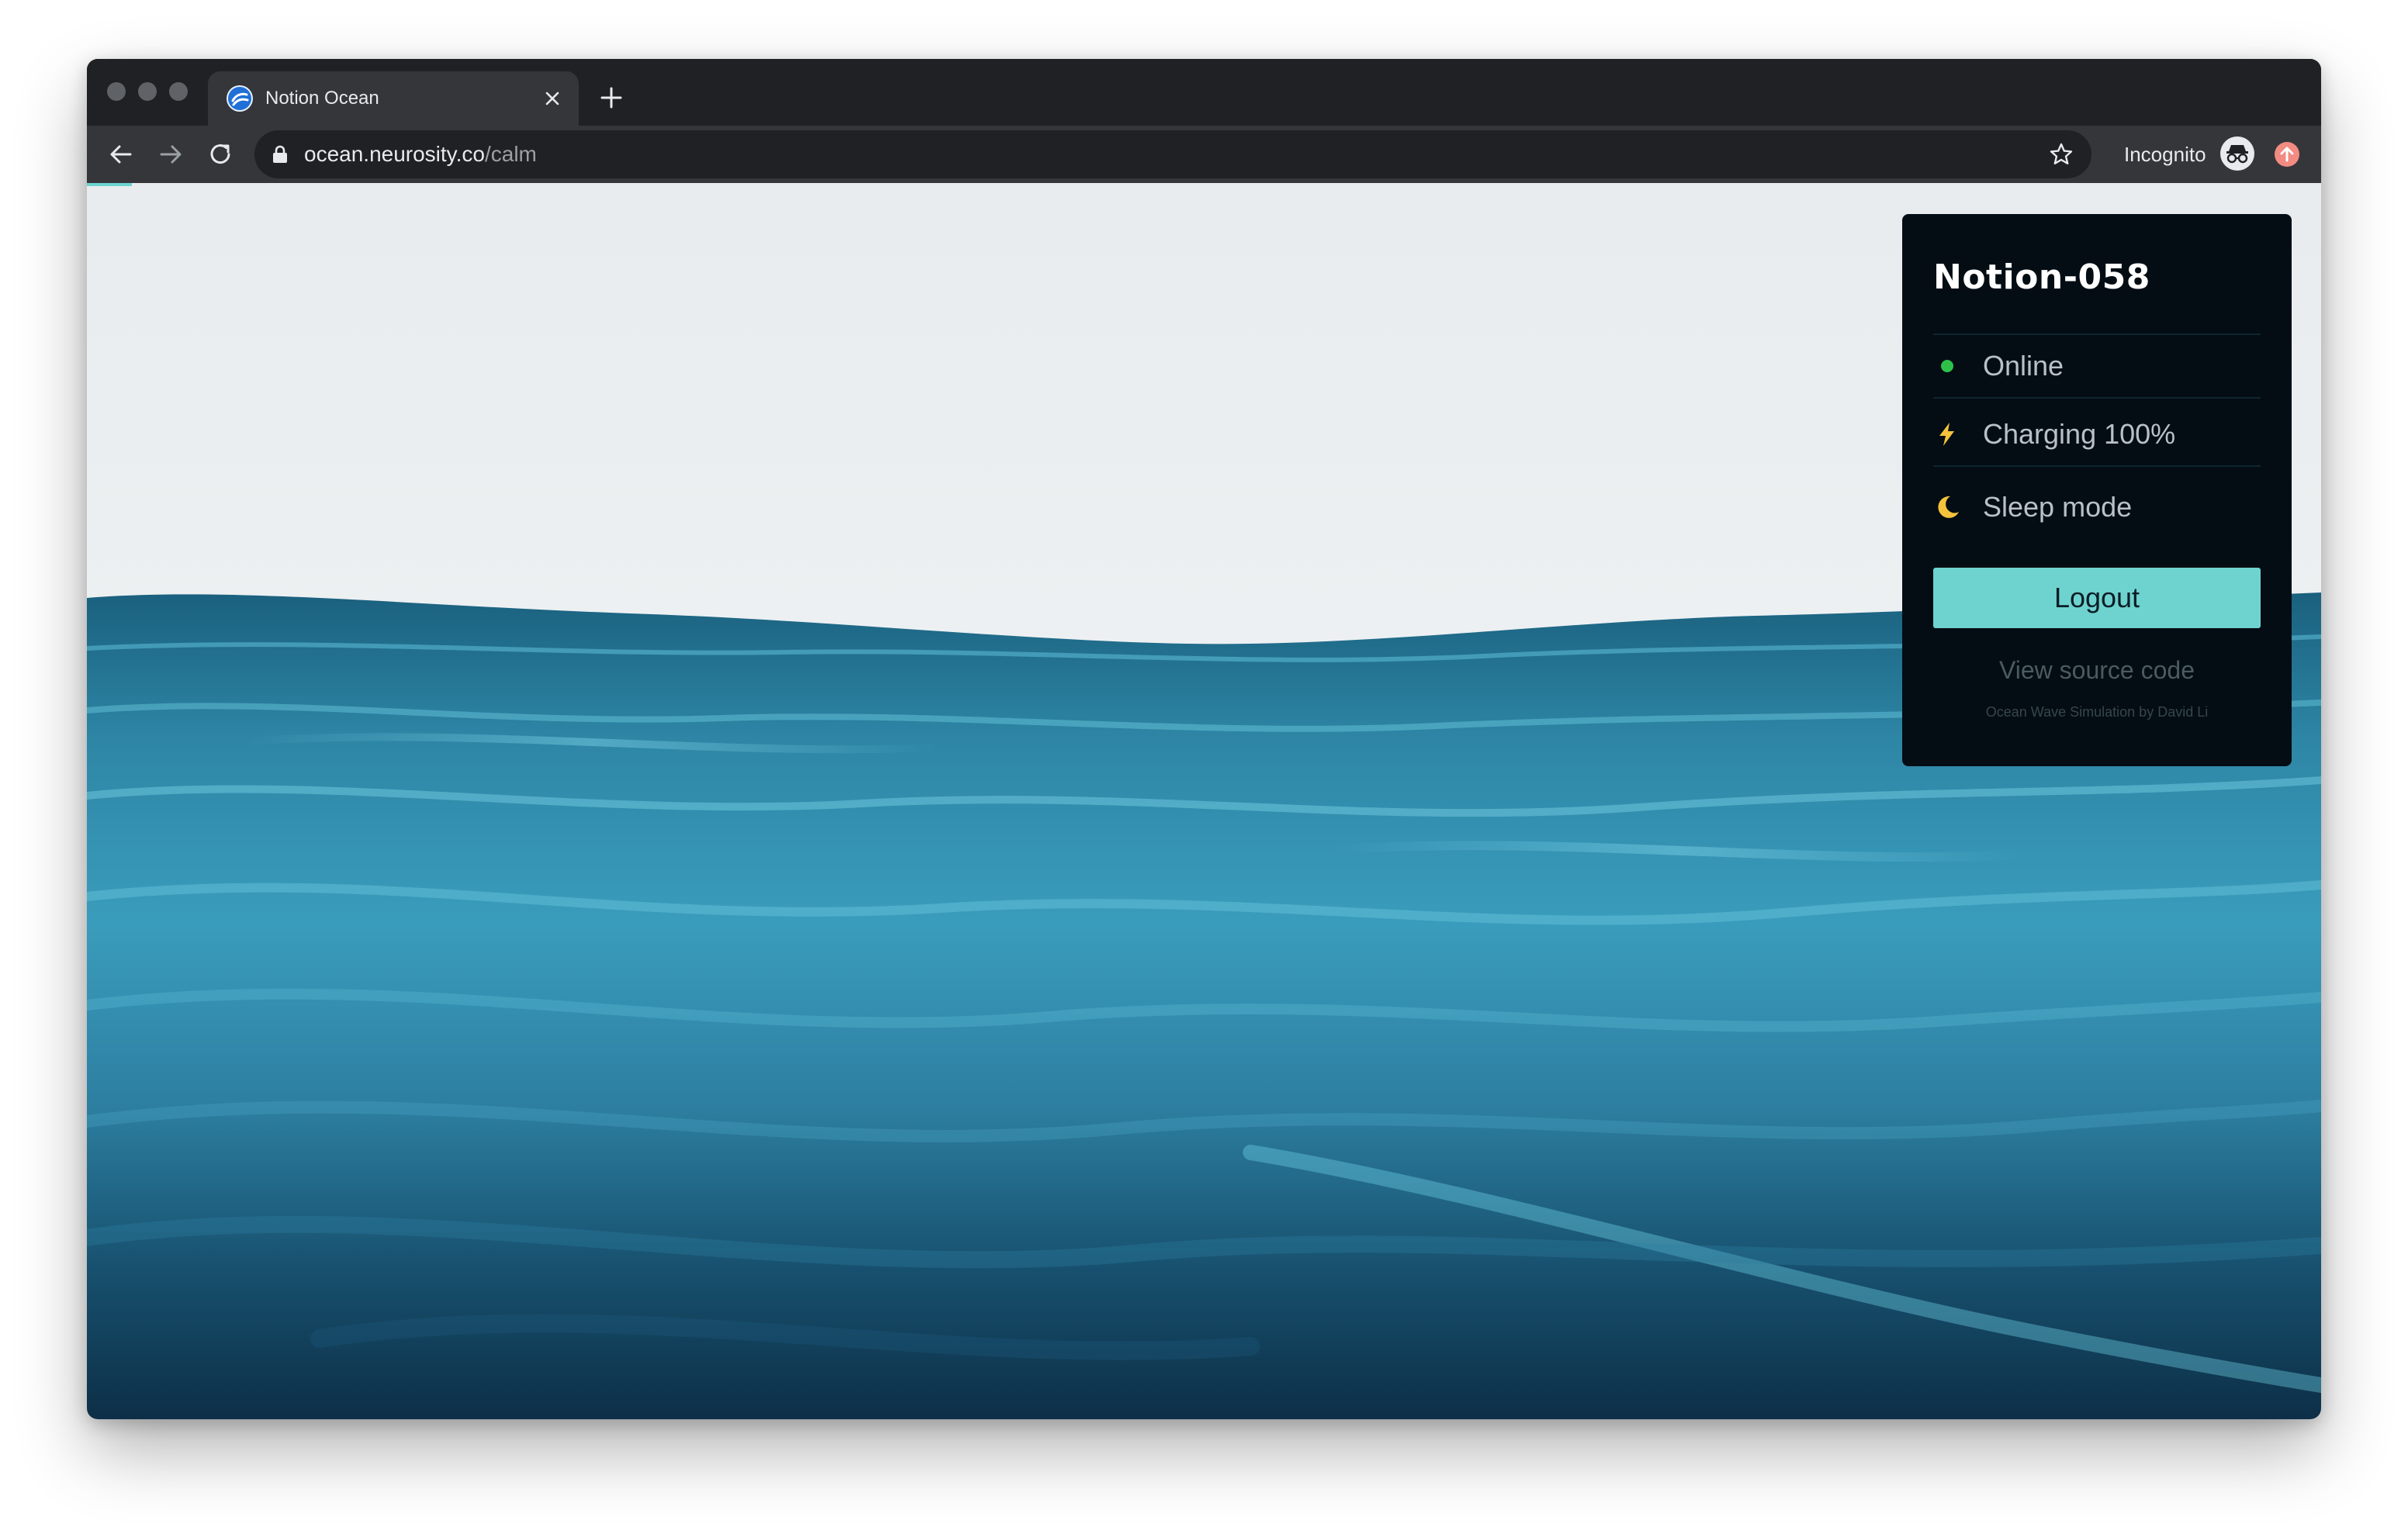 This screenshot has width=2408, height=1534. Describe the element at coordinates (393, 98) in the screenshot. I see `browser-tab: Notion Ocean` at that location.